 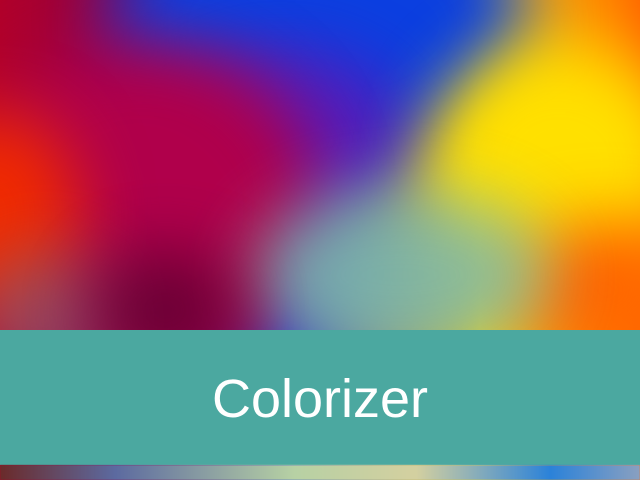 What do you see at coordinates (320, 472) in the screenshot?
I see `bottom-color-strip` at bounding box center [320, 472].